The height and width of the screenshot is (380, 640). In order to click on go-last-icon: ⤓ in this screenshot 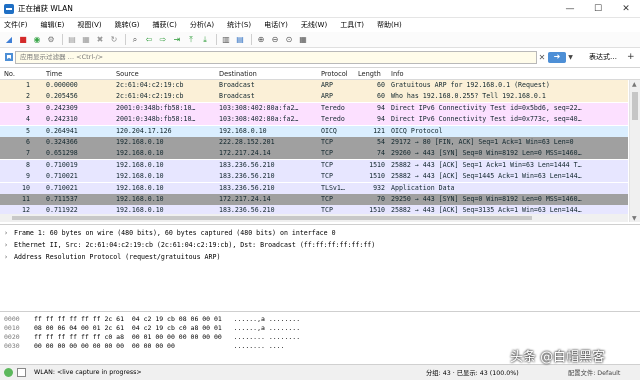, I will do `click(205, 40)`.